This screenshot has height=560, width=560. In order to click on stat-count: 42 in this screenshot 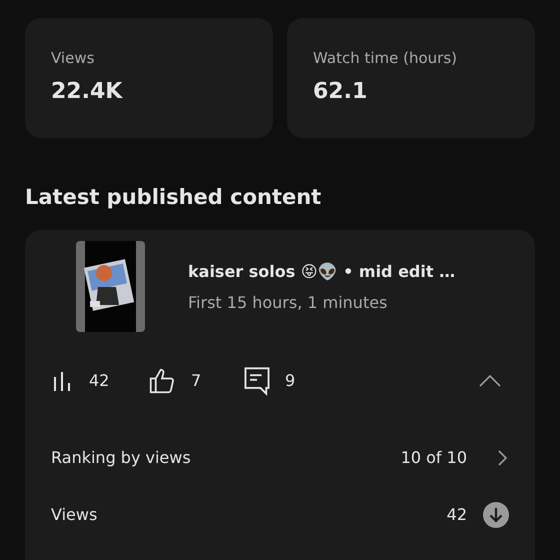, I will do `click(99, 381)`.